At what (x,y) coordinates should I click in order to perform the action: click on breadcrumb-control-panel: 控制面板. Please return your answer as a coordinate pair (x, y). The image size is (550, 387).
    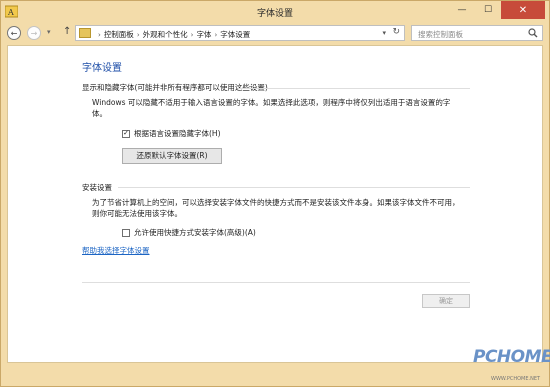
    Looking at the image, I should click on (119, 34).